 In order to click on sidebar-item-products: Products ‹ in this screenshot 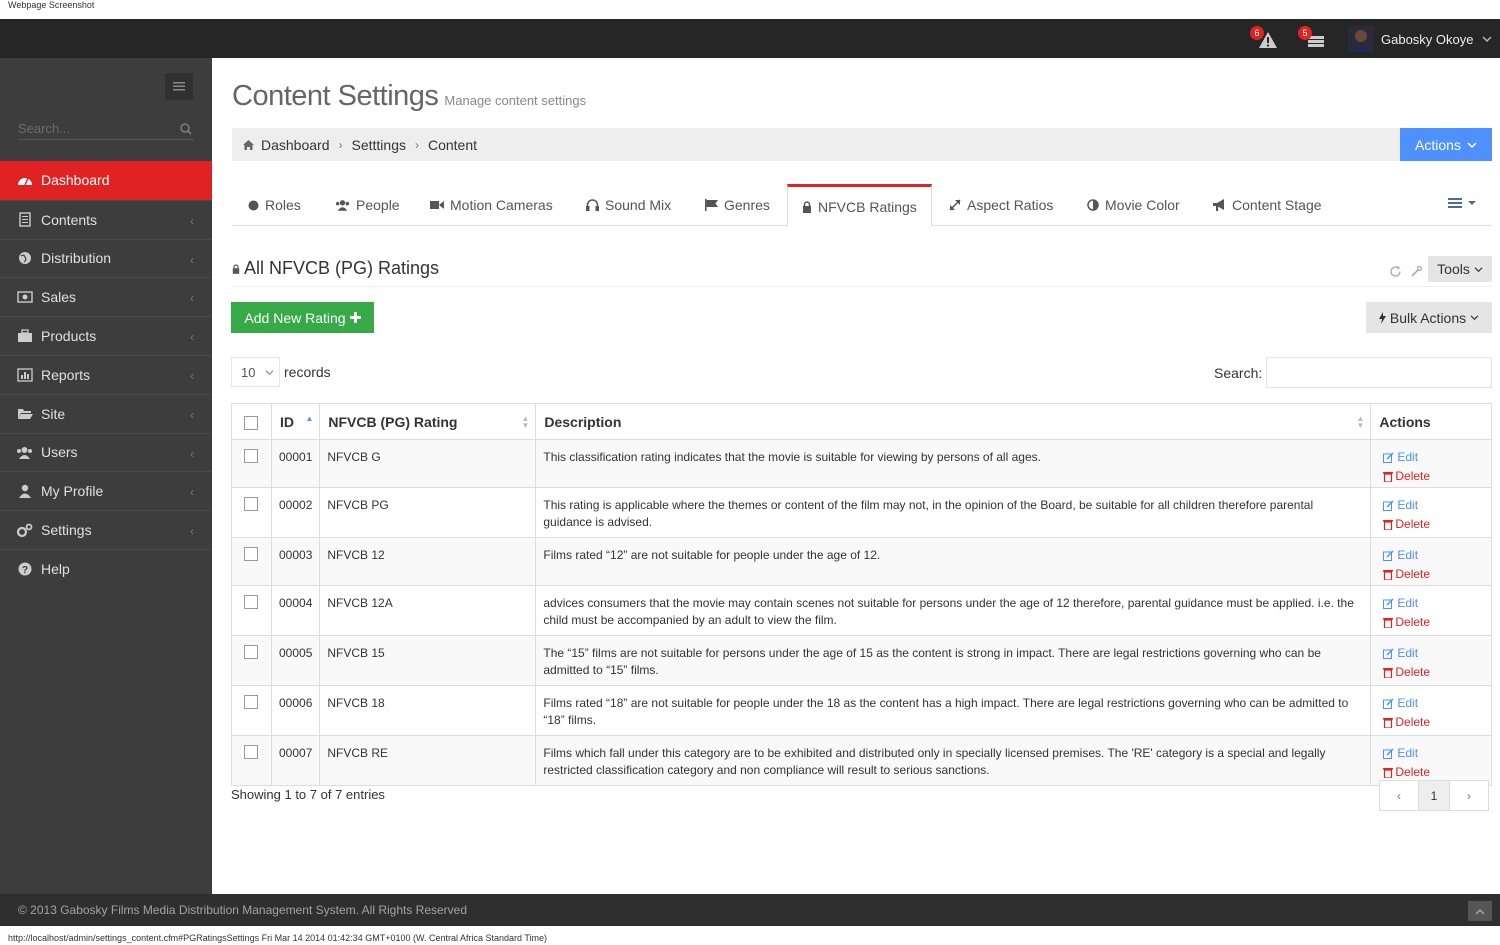, I will do `click(106, 335)`.